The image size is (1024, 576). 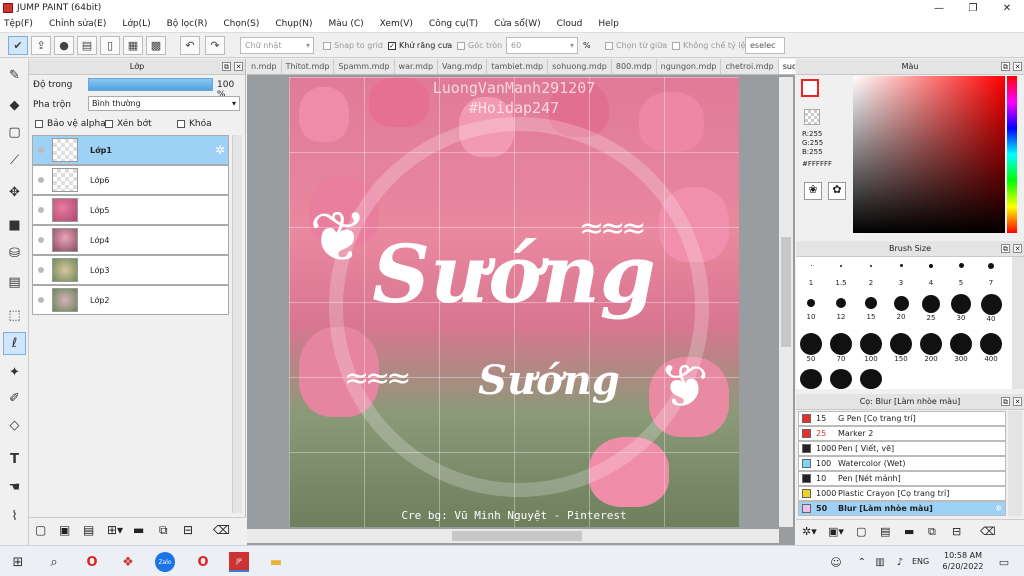 What do you see at coordinates (220, 150) in the screenshot?
I see `gear-icon: ✲` at bounding box center [220, 150].